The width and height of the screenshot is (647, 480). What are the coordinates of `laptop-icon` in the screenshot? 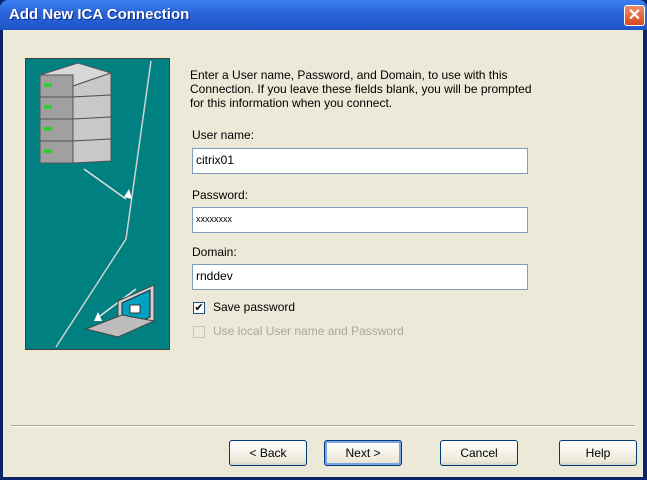 It's located at (120, 311).